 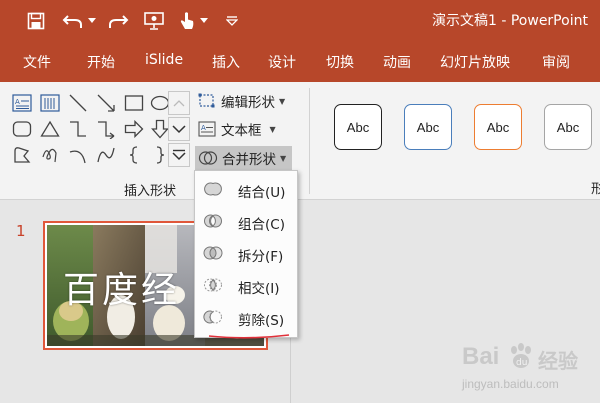 I want to click on redo-icon, so click(x=118, y=21).